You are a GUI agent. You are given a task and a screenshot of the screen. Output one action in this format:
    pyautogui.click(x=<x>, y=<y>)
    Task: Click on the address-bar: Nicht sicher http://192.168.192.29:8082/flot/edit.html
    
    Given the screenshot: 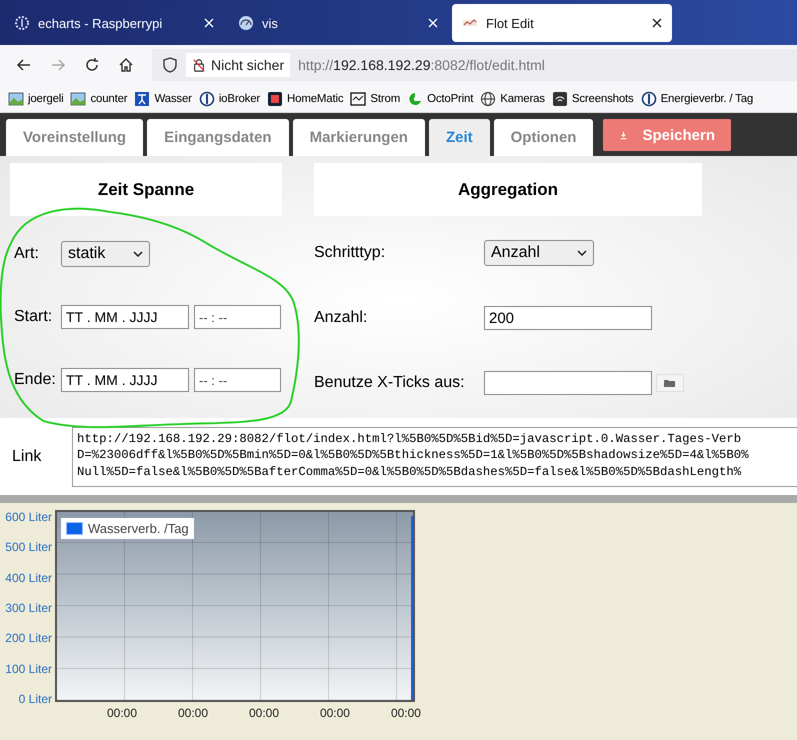 What is the action you would take?
    pyautogui.click(x=474, y=65)
    